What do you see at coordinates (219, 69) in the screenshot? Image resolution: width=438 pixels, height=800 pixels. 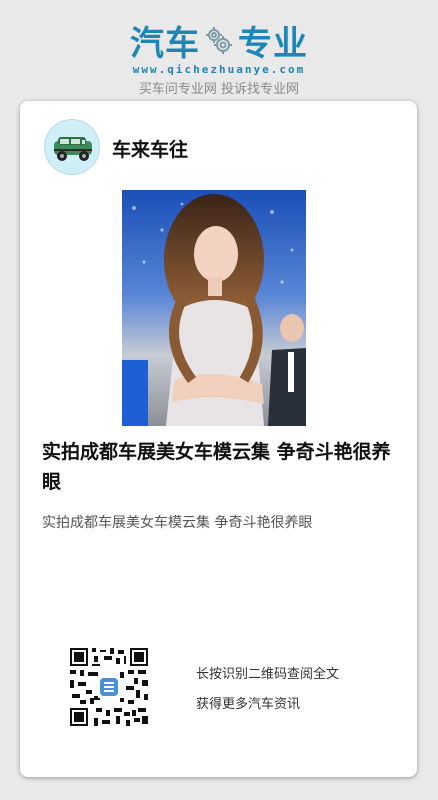 I see `brand-url: www.qichezhuanye.com` at bounding box center [219, 69].